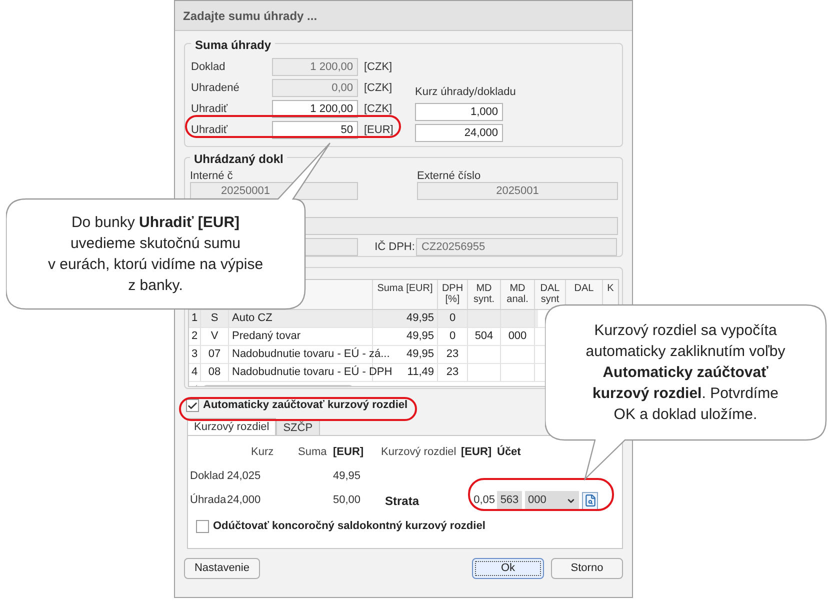 This screenshot has height=602, width=832. Describe the element at coordinates (484, 294) in the screenshot. I see `column-header: MD synt.` at that location.